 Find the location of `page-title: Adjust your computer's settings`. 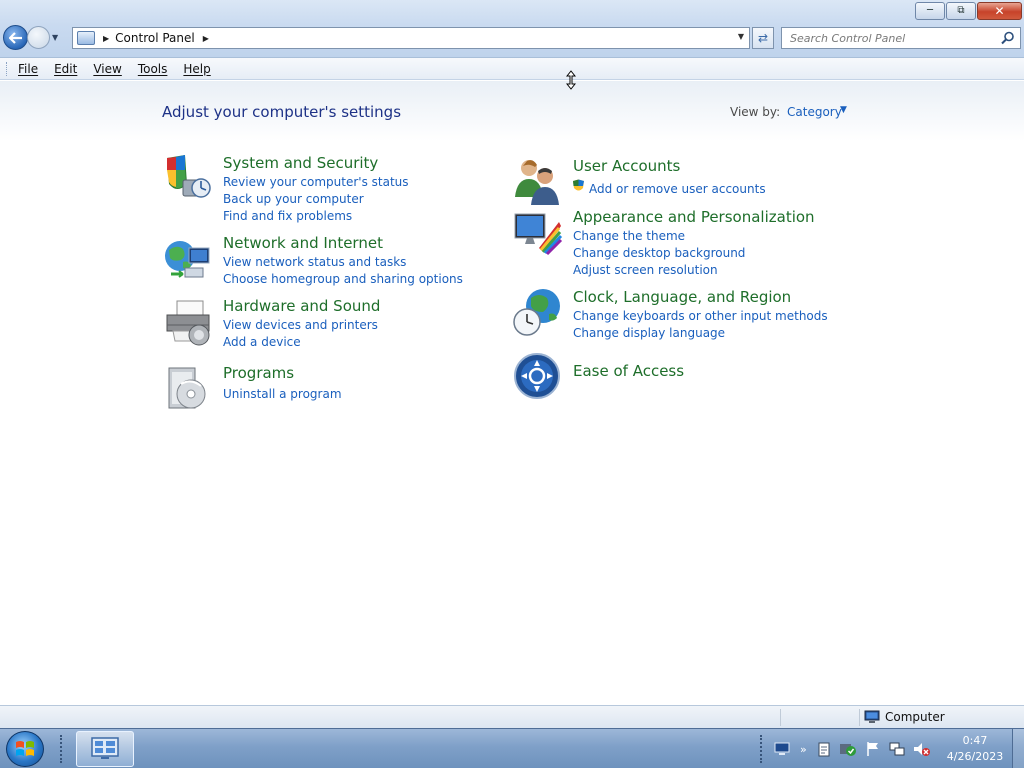

page-title: Adjust your computer's settings is located at coordinates (282, 112).